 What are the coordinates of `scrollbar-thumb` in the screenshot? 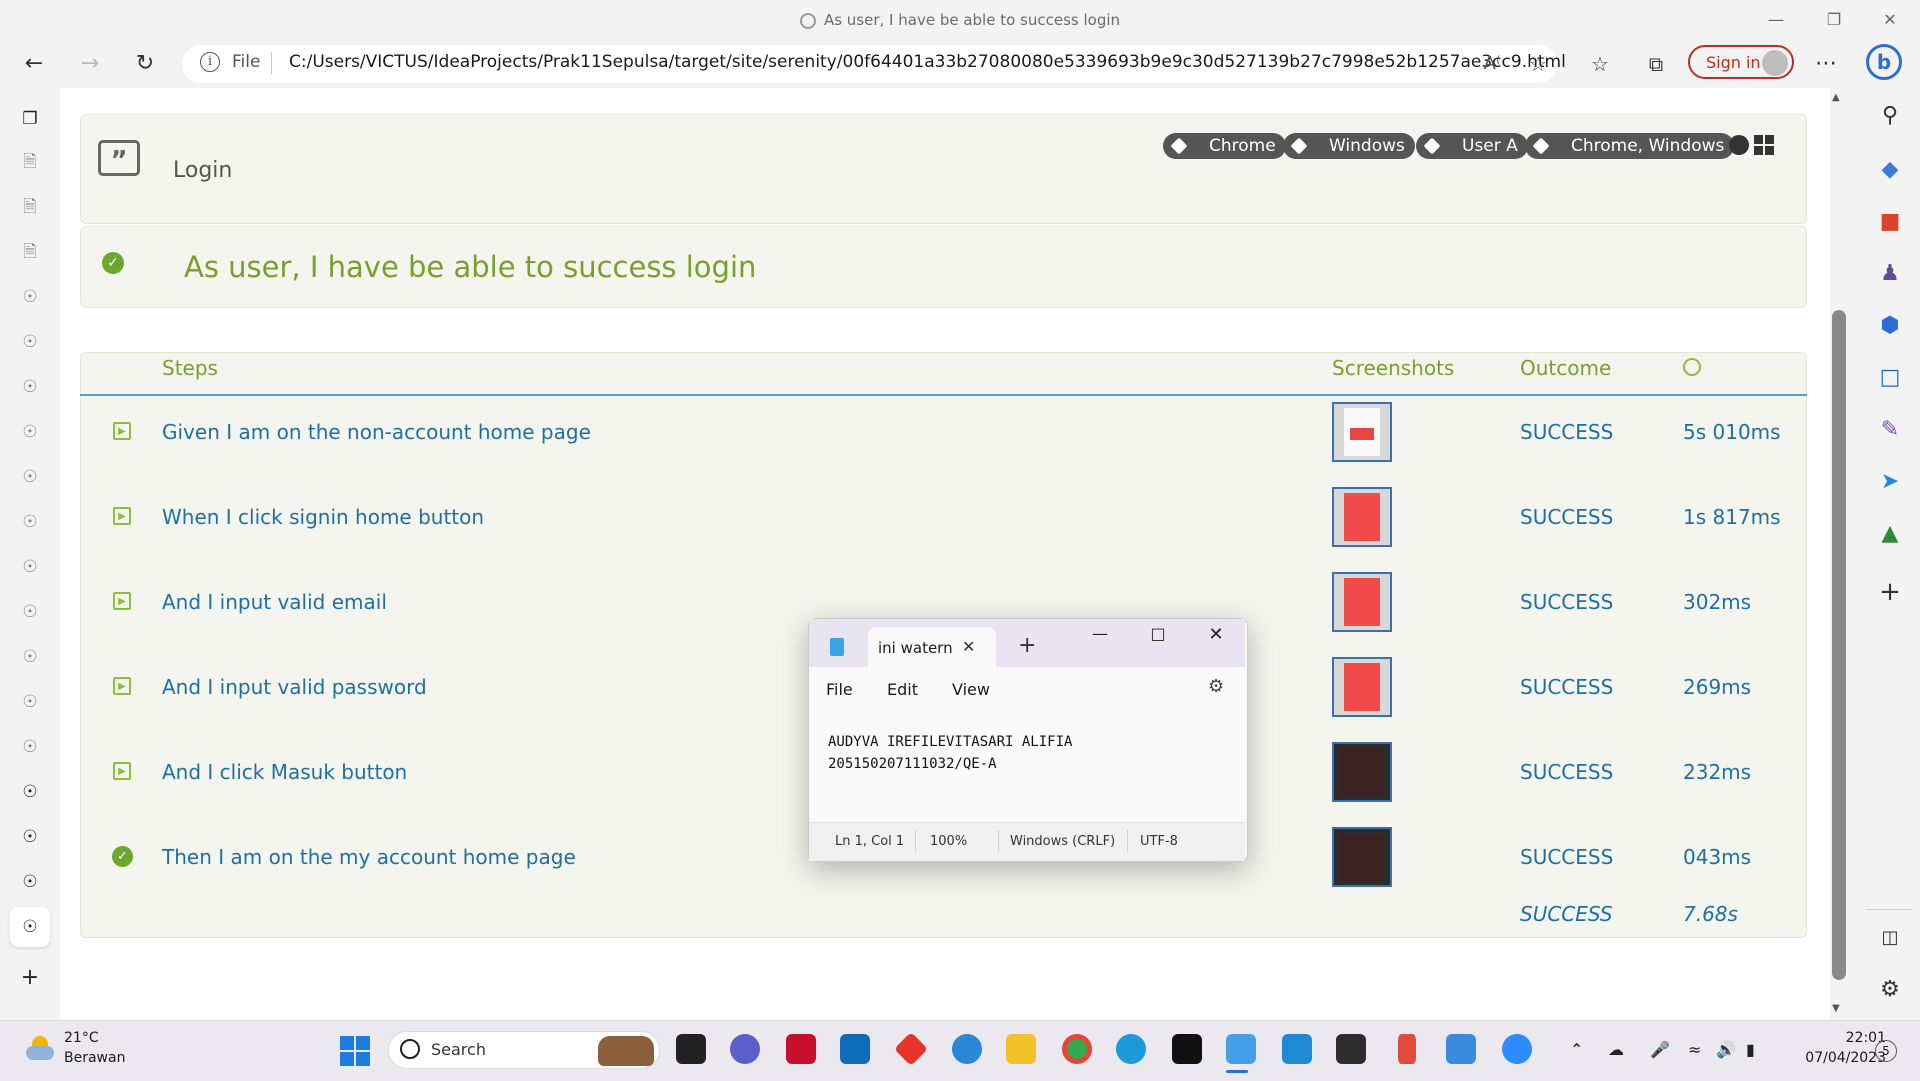 It's located at (1839, 645).